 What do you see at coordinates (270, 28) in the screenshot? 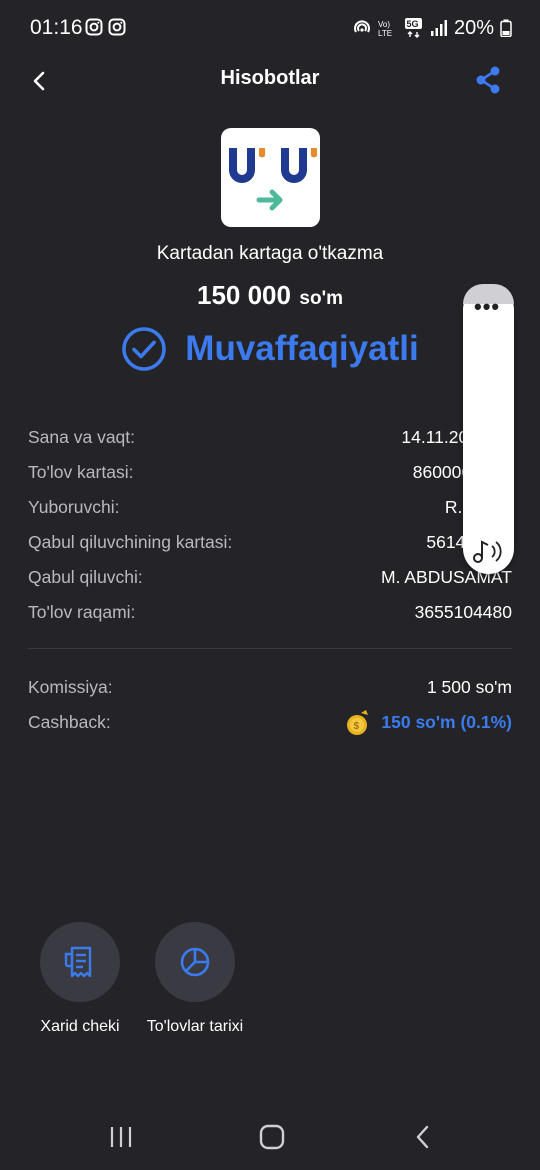
I see `status-bar: 01:16 Vo) LTE 5G 20%` at bounding box center [270, 28].